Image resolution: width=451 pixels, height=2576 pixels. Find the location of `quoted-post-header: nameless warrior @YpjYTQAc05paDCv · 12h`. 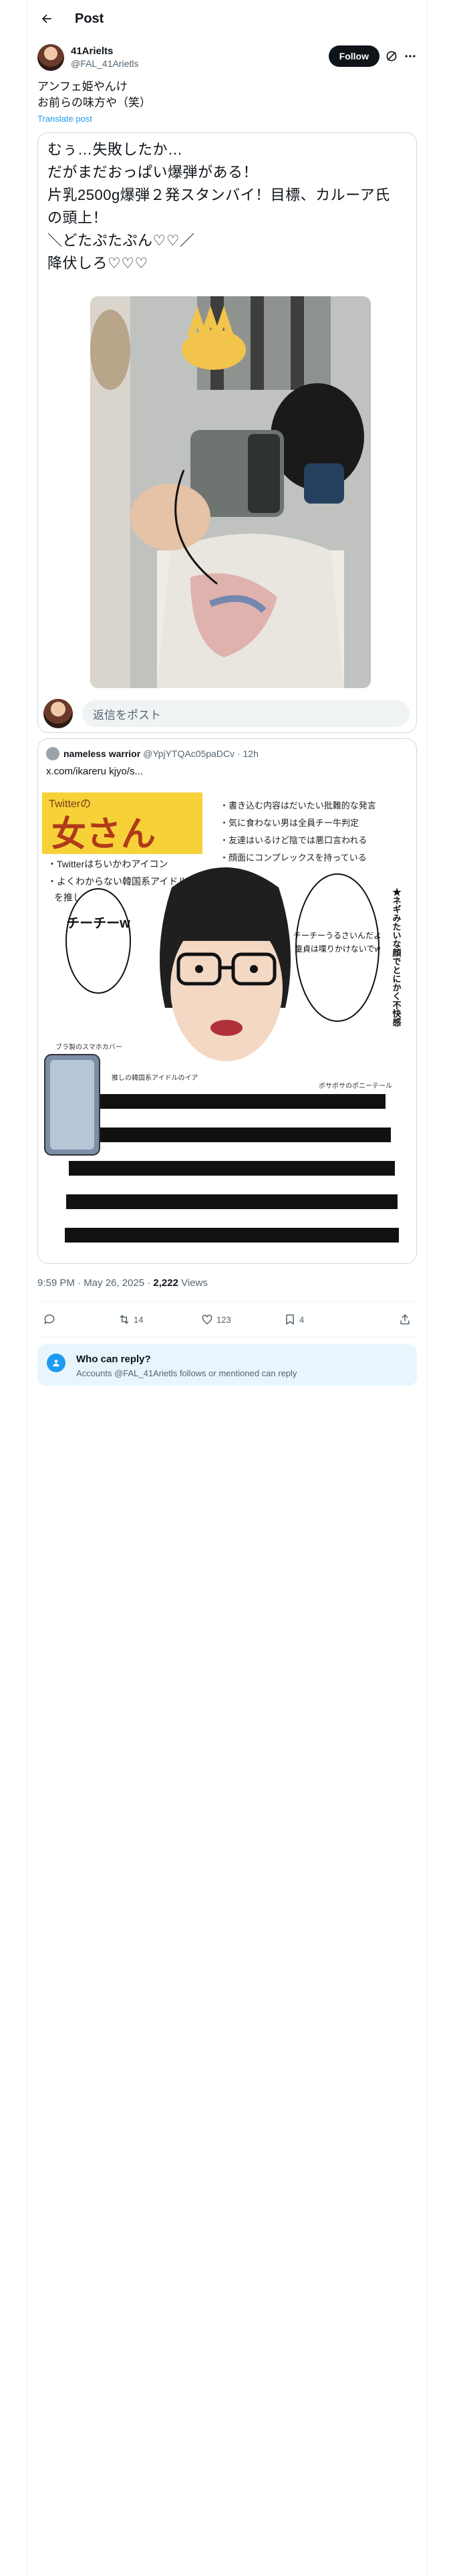

quoted-post-header: nameless warrior @YpjYTQAc05paDCv · 12h is located at coordinates (152, 753).